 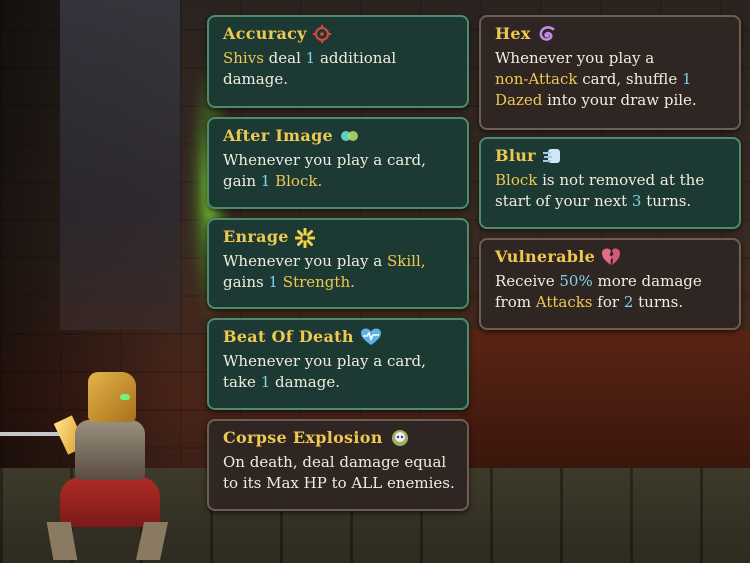 I want to click on heartbeat-icon, so click(x=370, y=337).